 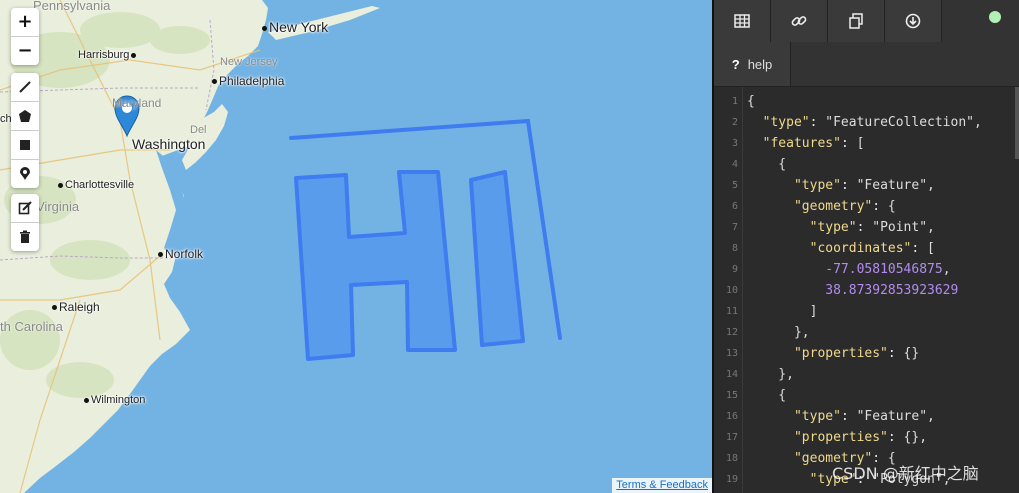 What do you see at coordinates (995, 17) in the screenshot?
I see `connection-status-indicator` at bounding box center [995, 17].